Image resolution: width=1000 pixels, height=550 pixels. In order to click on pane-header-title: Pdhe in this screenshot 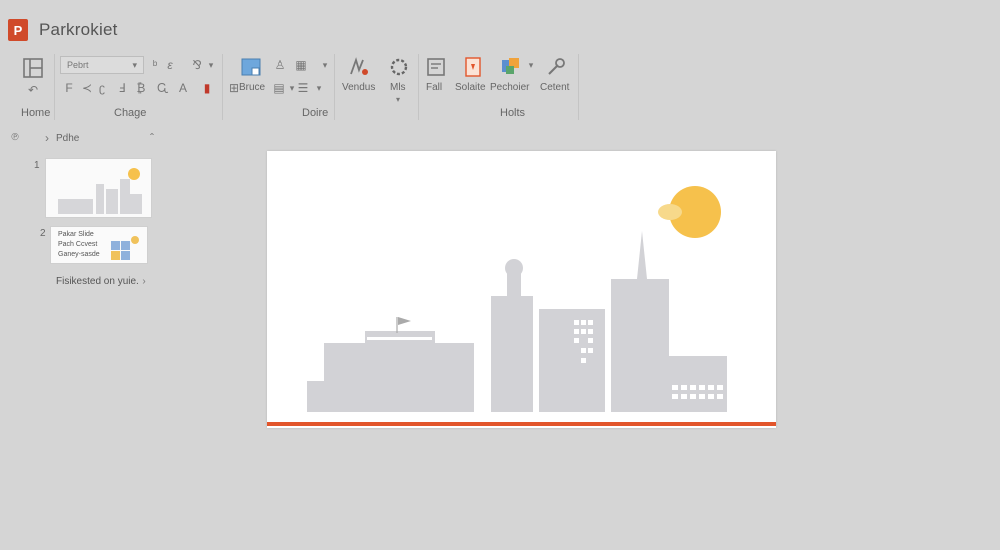, I will do `click(68, 138)`.